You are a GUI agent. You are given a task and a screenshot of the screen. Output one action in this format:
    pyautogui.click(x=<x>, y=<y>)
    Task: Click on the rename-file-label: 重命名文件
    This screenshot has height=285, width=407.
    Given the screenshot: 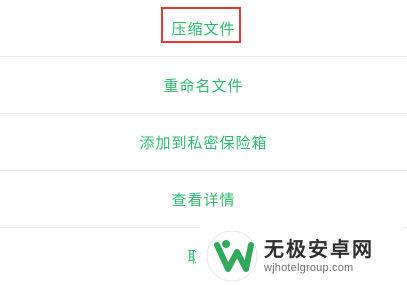 What is the action you would take?
    pyautogui.click(x=203, y=85)
    